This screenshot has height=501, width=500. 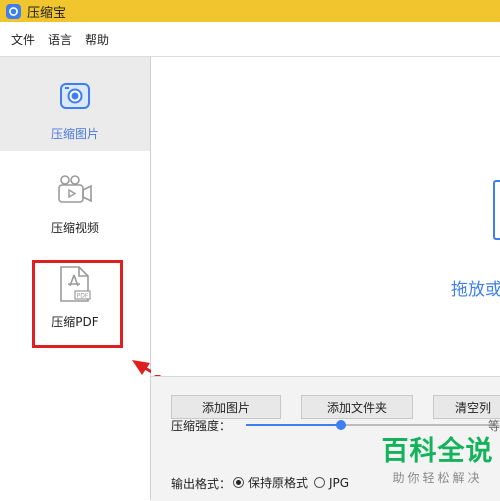 What do you see at coordinates (97, 39) in the screenshot?
I see `menu-help: 帮助` at bounding box center [97, 39].